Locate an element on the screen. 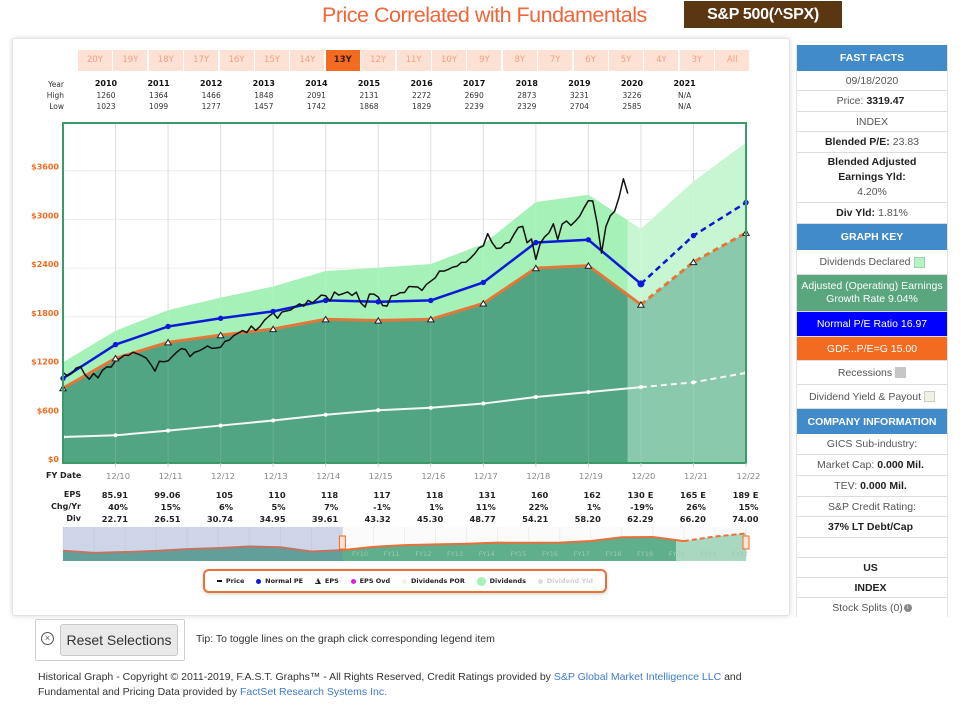 Image resolution: width=963 pixels, height=705 pixels. fast-facts-date: 09/18/2020 is located at coordinates (872, 81).